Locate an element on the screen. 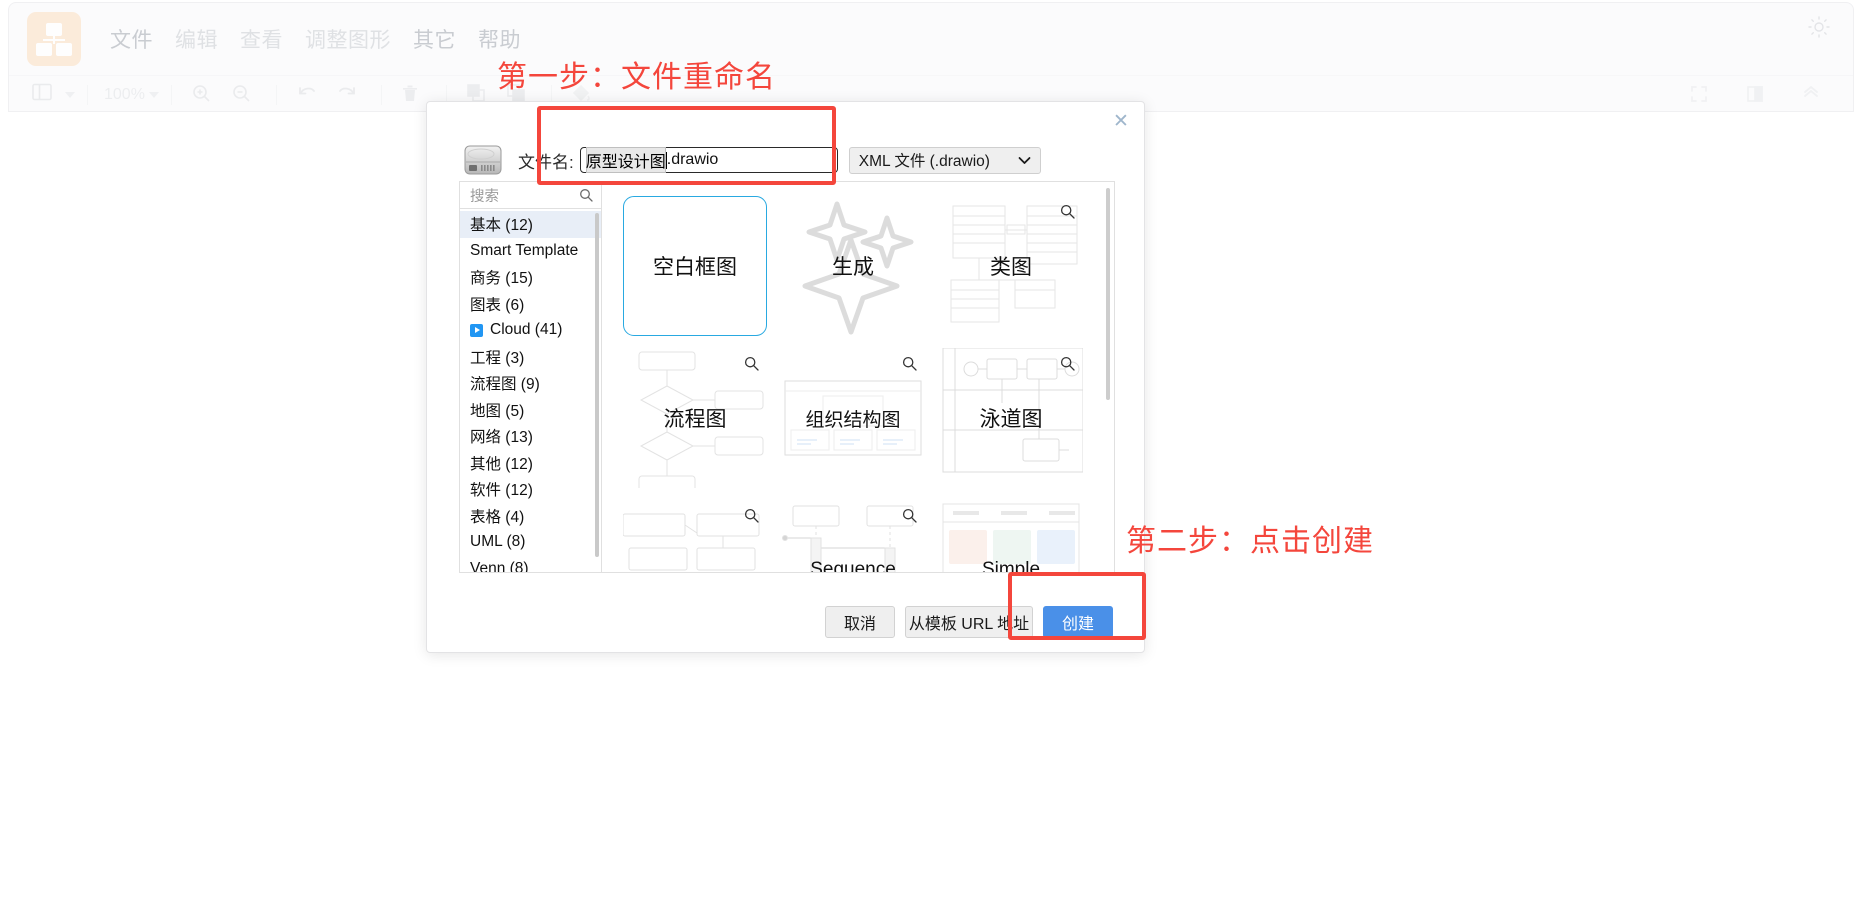 The width and height of the screenshot is (1862, 923). template-label: 类图 is located at coordinates (1011, 267).